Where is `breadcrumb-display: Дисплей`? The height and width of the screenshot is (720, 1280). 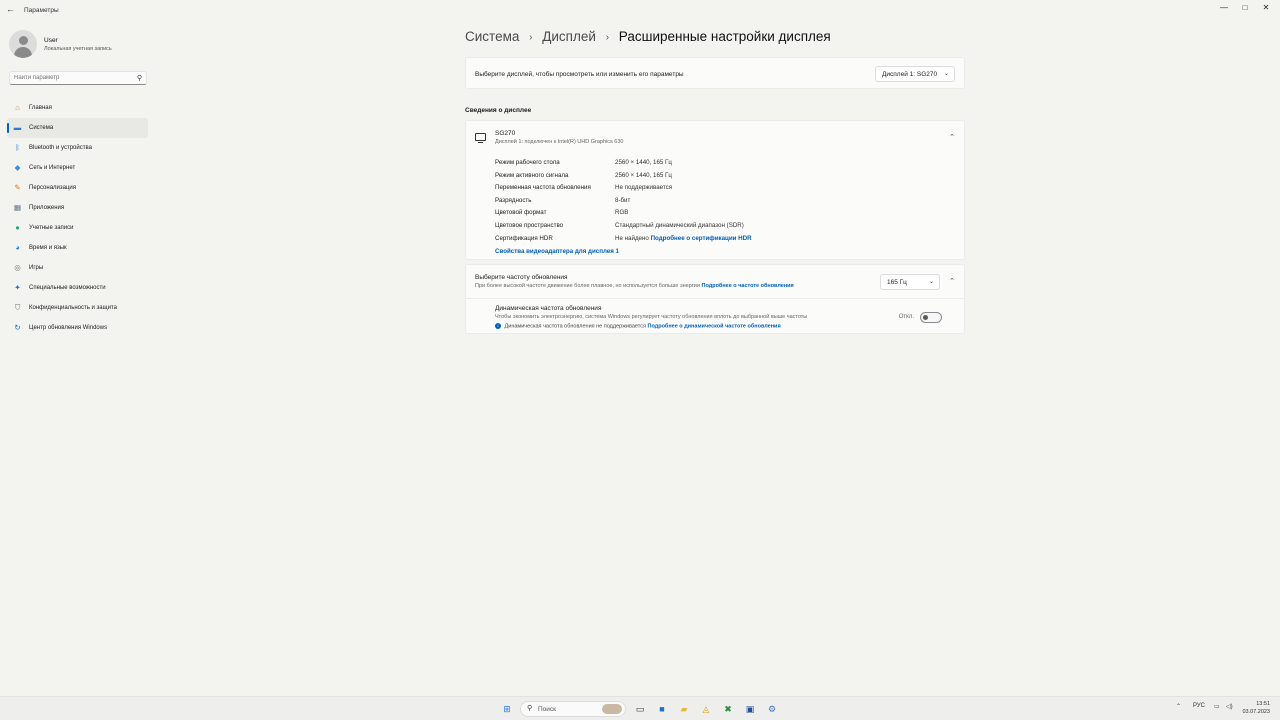 breadcrumb-display: Дисплей is located at coordinates (569, 36).